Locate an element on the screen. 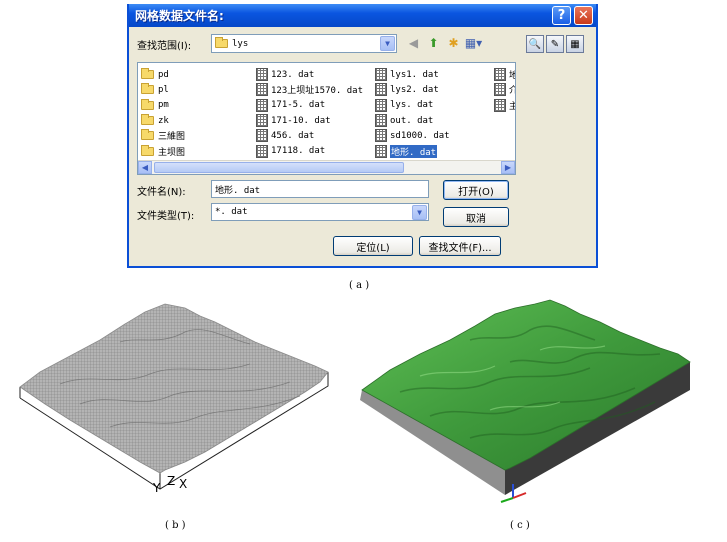 The width and height of the screenshot is (727, 542). search-icon: 🔍 is located at coordinates (535, 44).